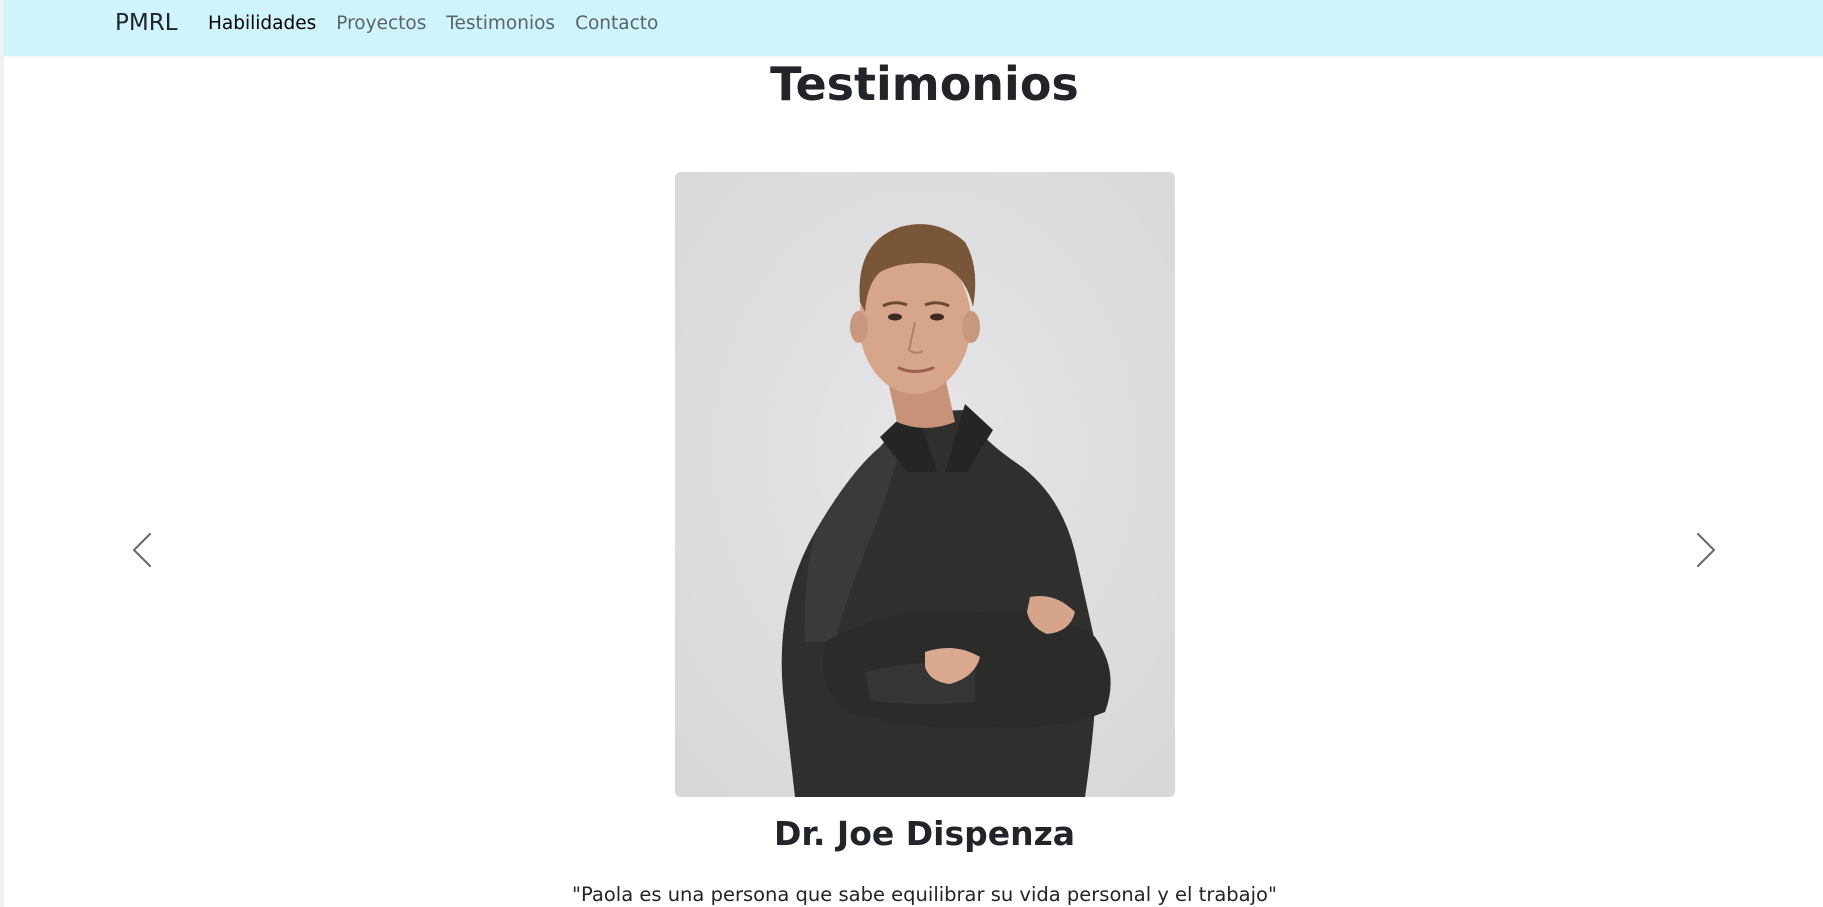  What do you see at coordinates (381, 24) in the screenshot?
I see `nav-link-proyectos: Proyectos` at bounding box center [381, 24].